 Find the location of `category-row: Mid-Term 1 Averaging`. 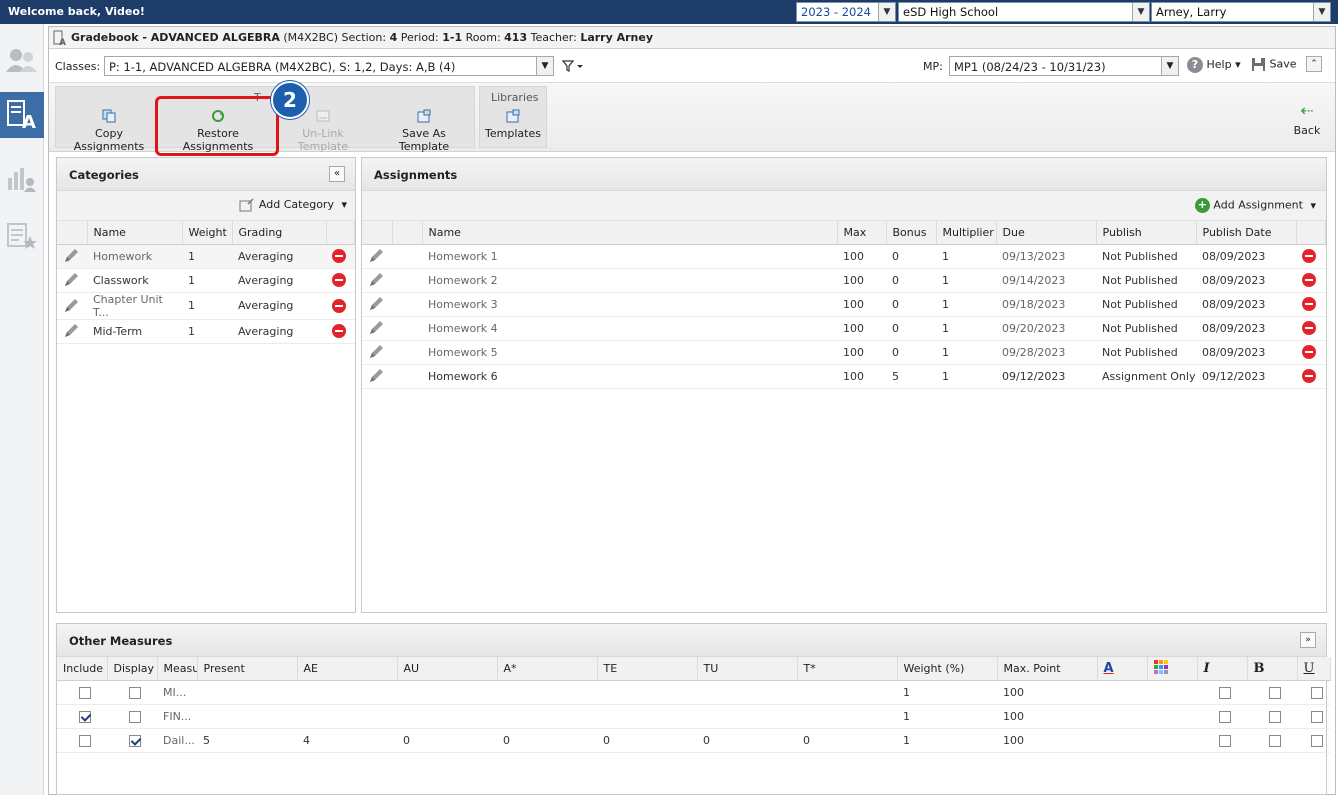

category-row: Mid-Term 1 Averaging is located at coordinates (206, 331).